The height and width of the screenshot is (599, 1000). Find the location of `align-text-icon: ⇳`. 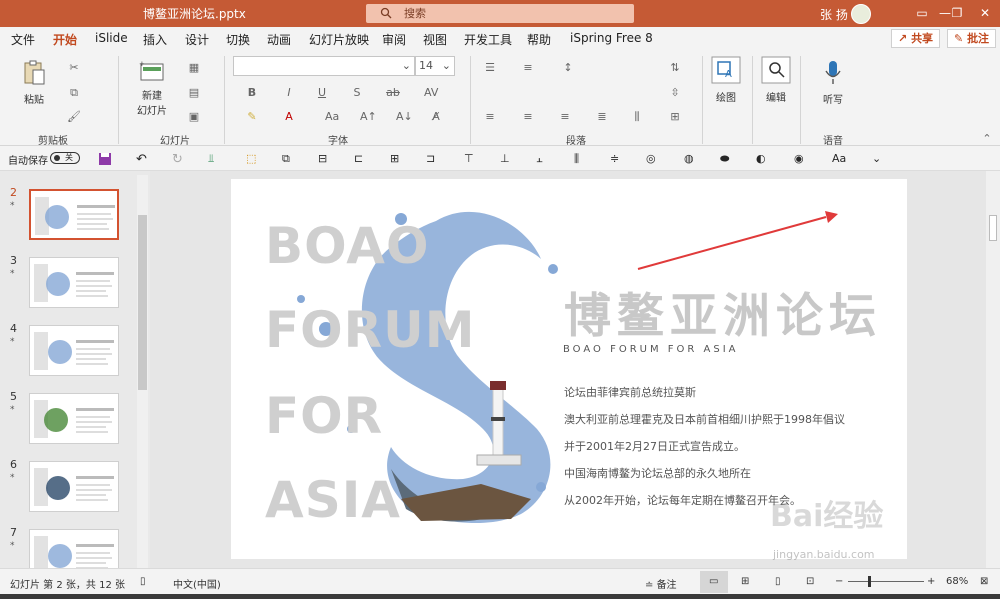

align-text-icon: ⇳ is located at coordinates (675, 93).